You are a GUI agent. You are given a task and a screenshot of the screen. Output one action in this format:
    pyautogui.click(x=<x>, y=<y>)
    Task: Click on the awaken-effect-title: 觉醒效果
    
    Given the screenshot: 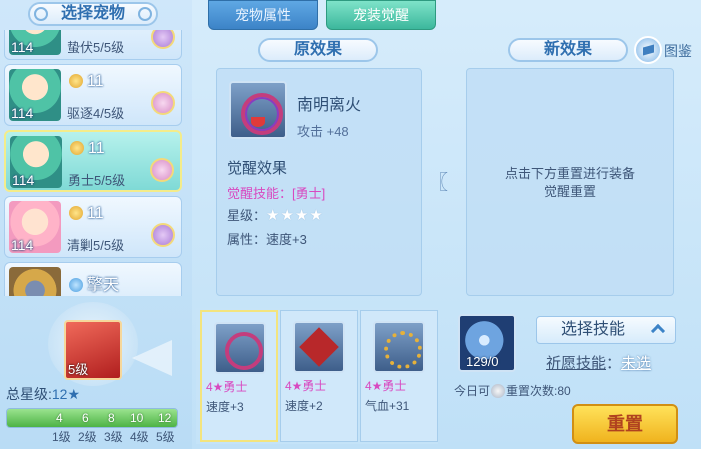 What is the action you would take?
    pyautogui.click(x=257, y=168)
    